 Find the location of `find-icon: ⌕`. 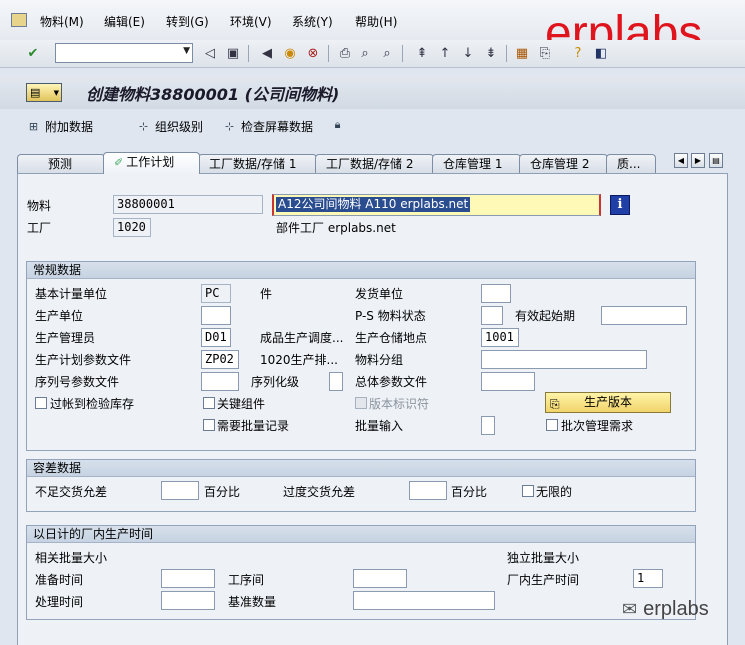

find-icon: ⌕ is located at coordinates (365, 53).